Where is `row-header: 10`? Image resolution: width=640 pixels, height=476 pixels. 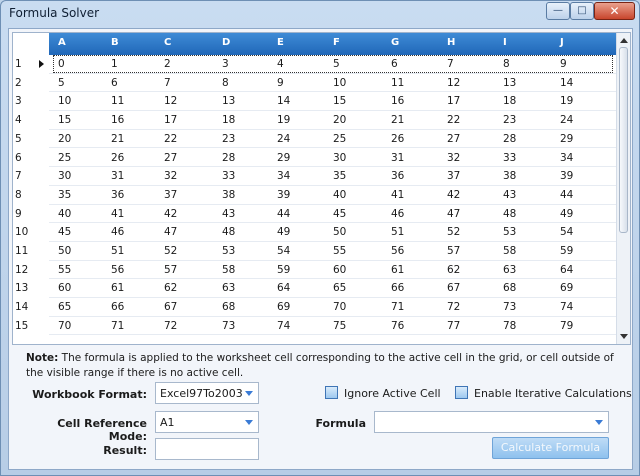 row-header: 10 is located at coordinates (26, 232).